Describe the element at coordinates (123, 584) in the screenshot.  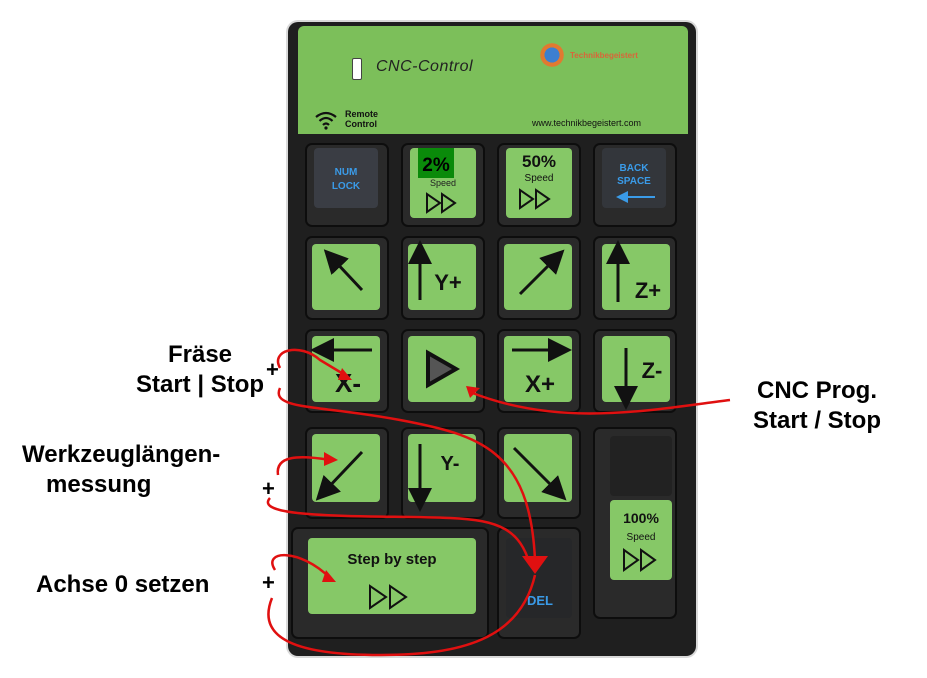
I see `annotation-achse: Achse 0 setzen` at that location.